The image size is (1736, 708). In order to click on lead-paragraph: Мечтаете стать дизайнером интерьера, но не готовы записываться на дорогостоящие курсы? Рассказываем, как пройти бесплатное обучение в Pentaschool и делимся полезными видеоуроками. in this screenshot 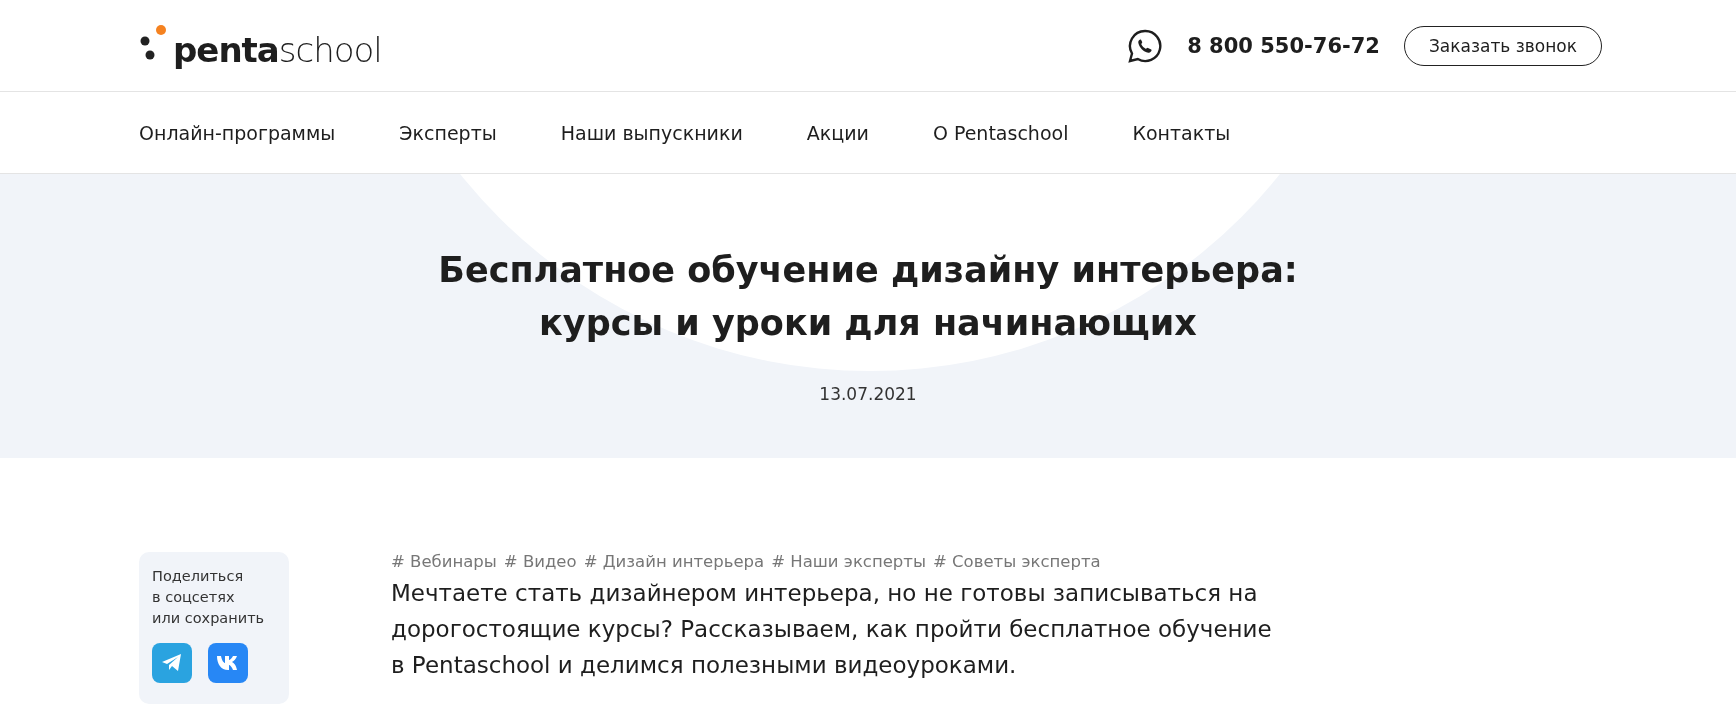, I will do `click(832, 629)`.